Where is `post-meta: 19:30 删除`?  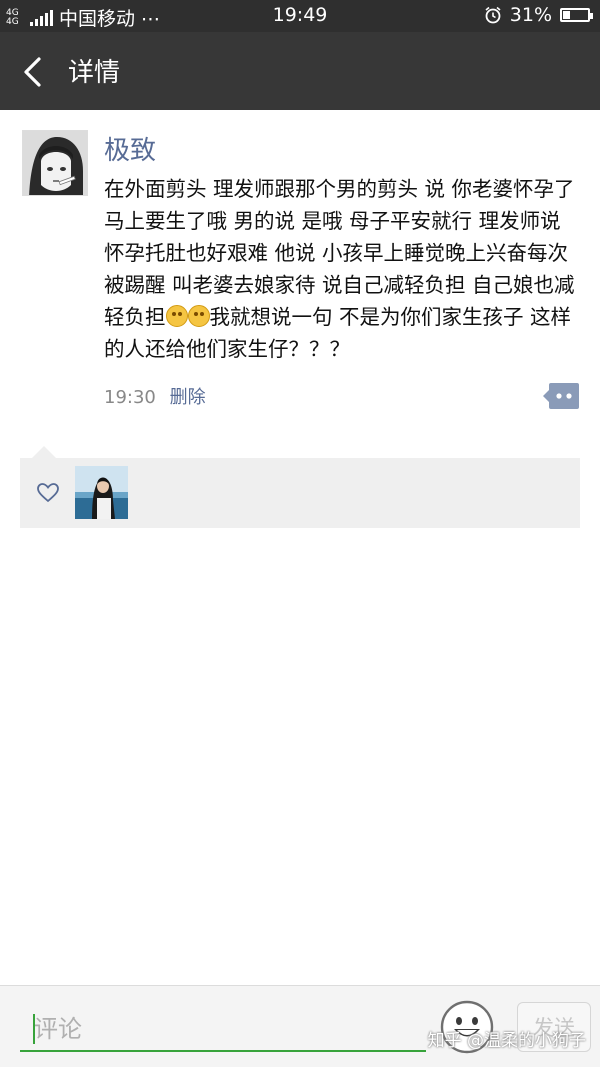 post-meta: 19:30 删除 is located at coordinates (155, 396).